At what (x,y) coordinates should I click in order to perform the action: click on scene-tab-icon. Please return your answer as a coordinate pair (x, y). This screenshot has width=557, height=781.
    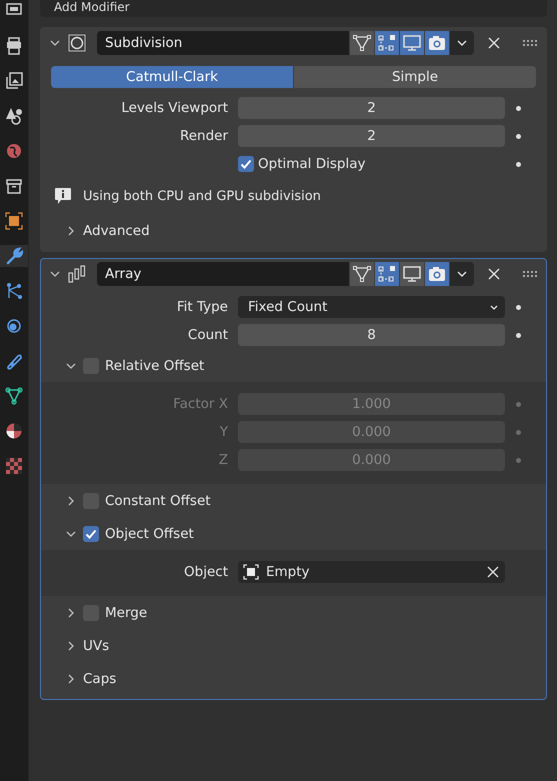
    Looking at the image, I should click on (14, 116).